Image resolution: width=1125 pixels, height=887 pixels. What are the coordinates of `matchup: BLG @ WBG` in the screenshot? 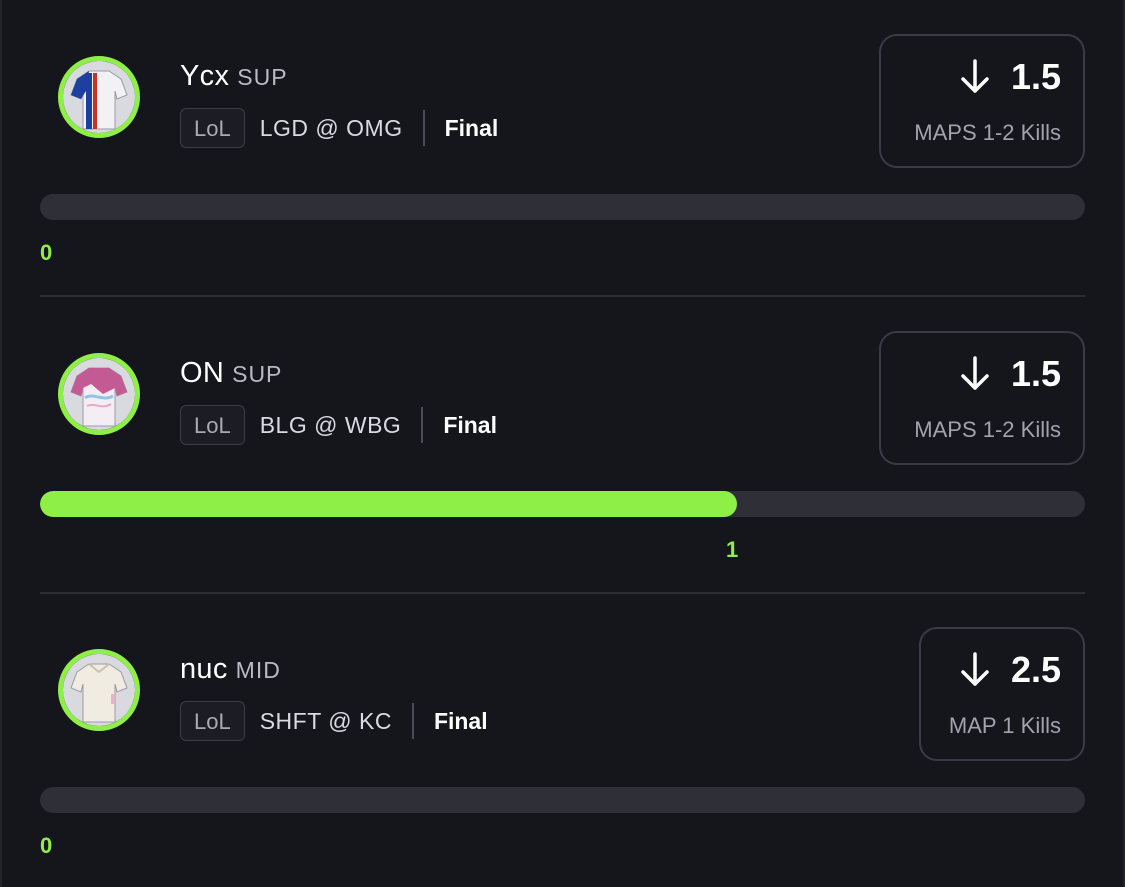 It's located at (330, 424).